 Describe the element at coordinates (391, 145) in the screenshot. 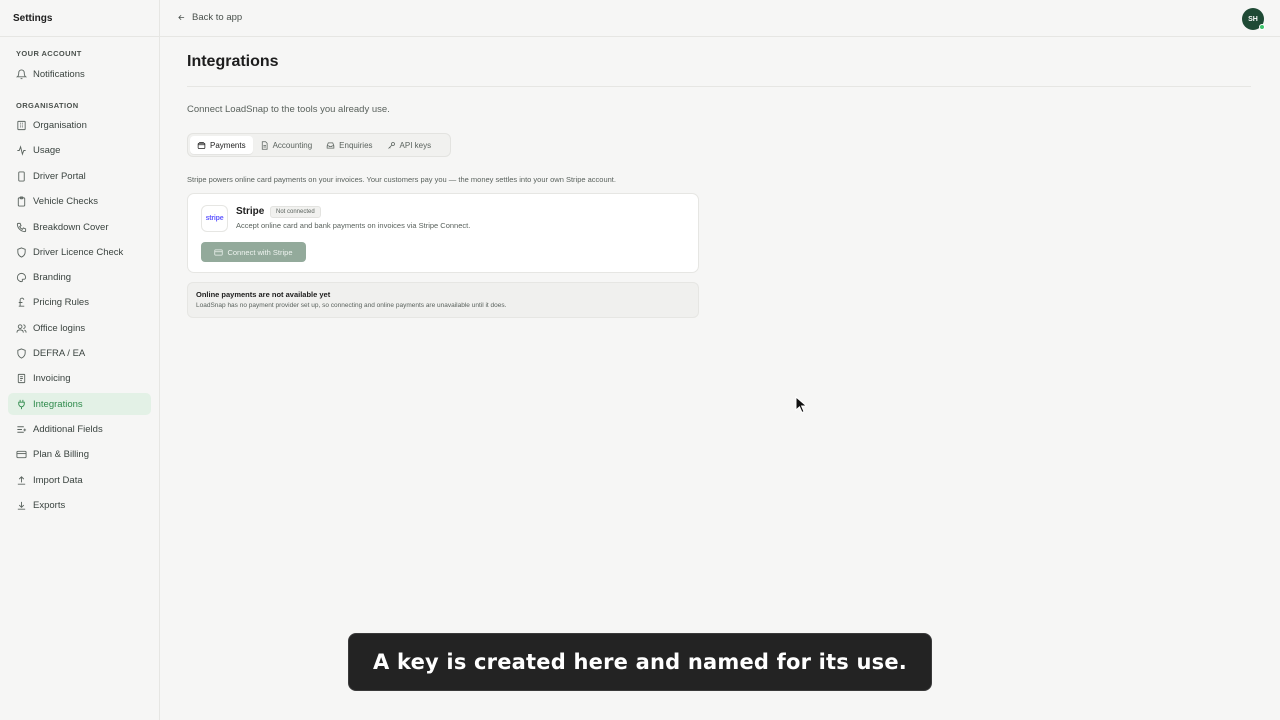

I see `key-icon` at that location.